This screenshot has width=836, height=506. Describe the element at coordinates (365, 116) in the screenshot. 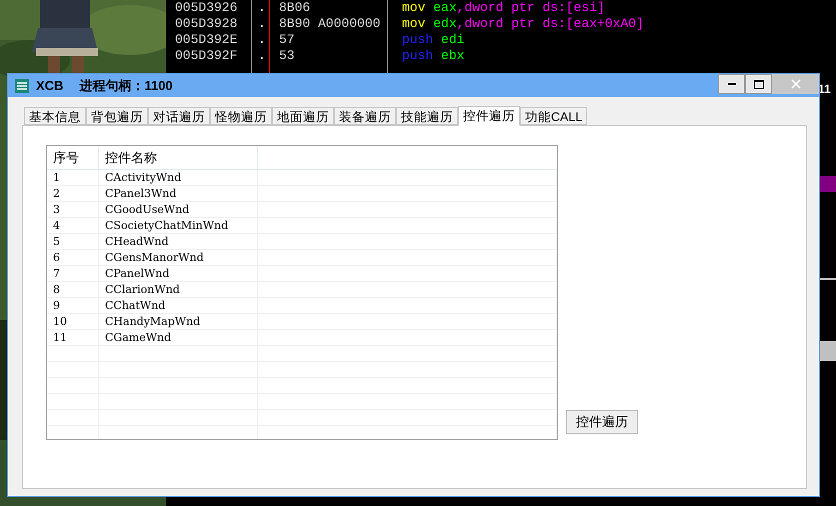

I see `tab: 装备遍历` at that location.